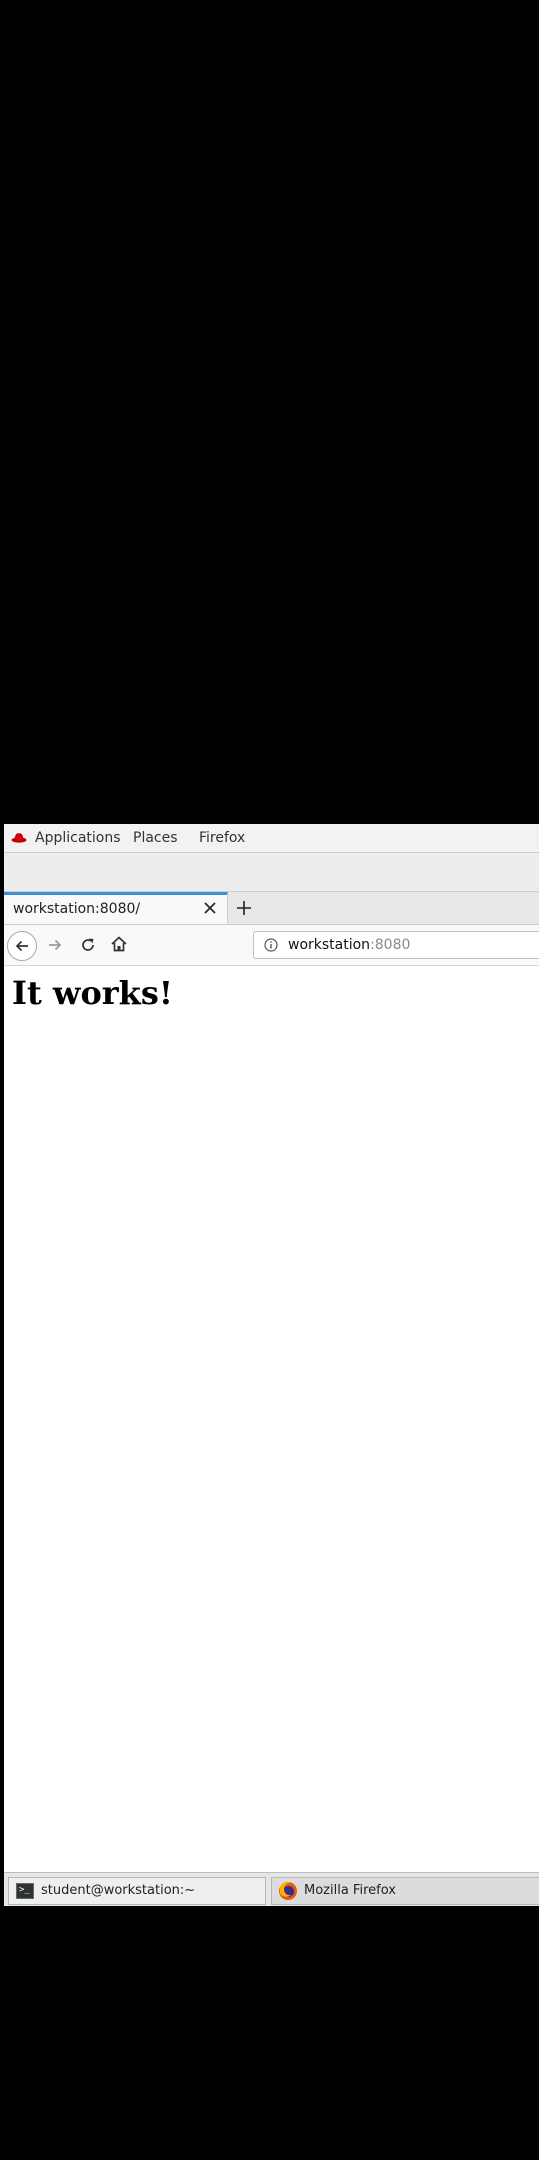 This screenshot has width=539, height=2160. What do you see at coordinates (390, 945) in the screenshot?
I see `url-port: :8080` at bounding box center [390, 945].